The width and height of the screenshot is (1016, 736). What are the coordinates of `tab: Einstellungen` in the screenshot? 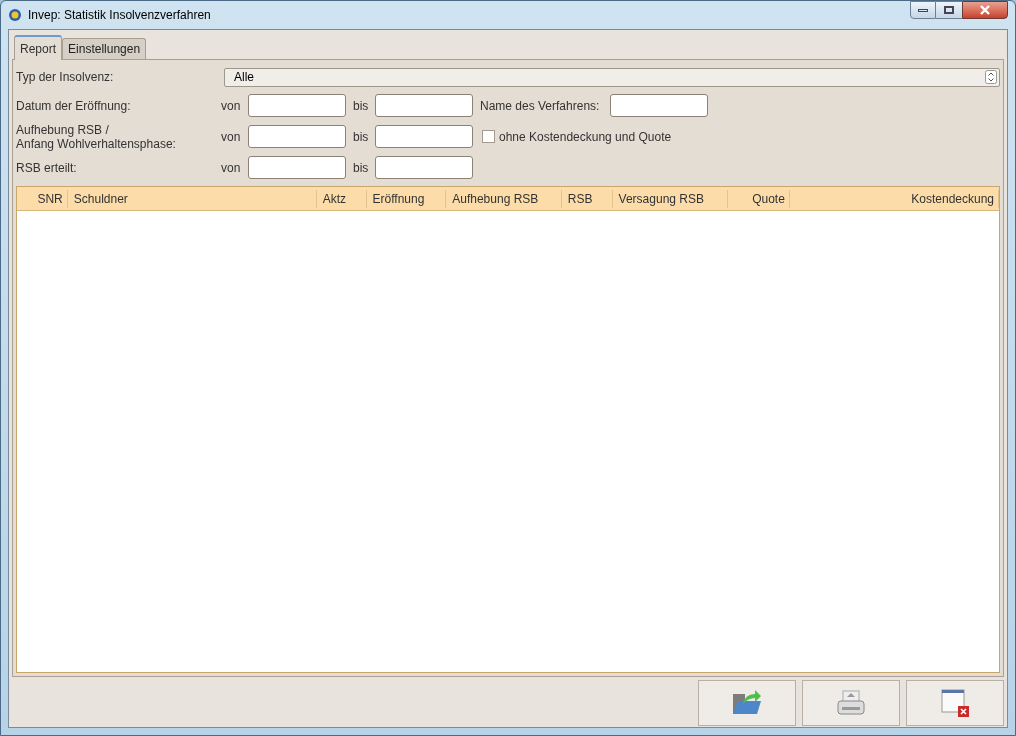 It's located at (104, 48).